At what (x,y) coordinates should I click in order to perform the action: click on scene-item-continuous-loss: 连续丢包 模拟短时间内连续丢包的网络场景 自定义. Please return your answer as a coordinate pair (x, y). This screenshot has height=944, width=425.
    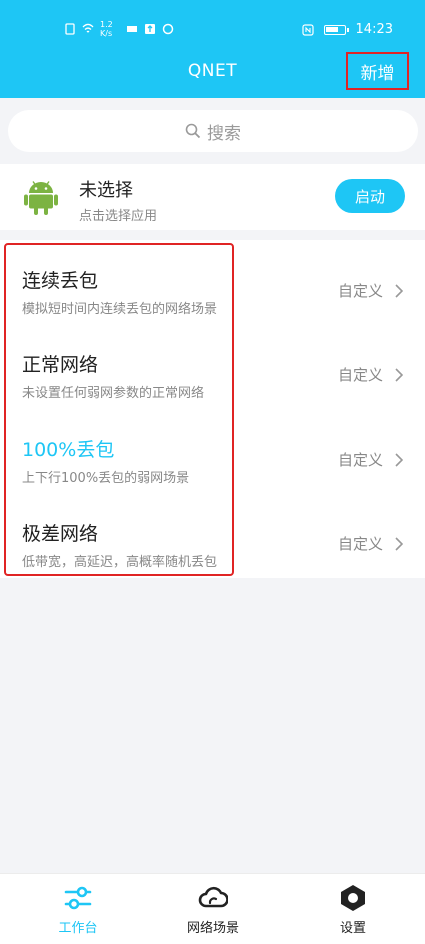
    Looking at the image, I should click on (212, 288).